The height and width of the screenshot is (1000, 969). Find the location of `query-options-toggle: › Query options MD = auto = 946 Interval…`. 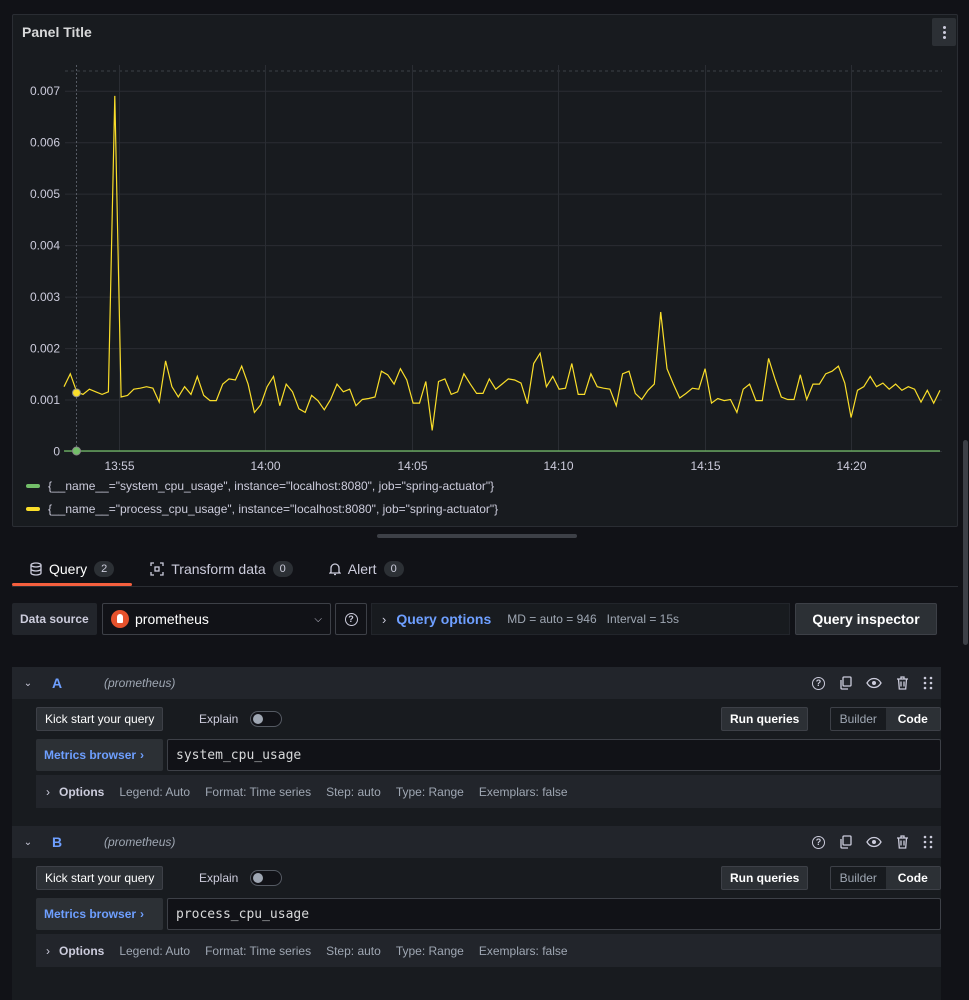

query-options-toggle: › Query options MD = auto = 946 Interval… is located at coordinates (580, 619).